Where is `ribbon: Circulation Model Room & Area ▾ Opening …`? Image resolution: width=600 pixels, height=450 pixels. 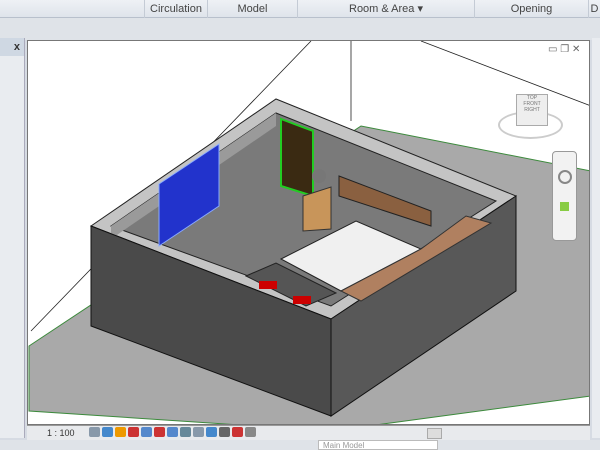
ribbon: Circulation Model Room & Area ▾ Opening … is located at coordinates (300, 9).